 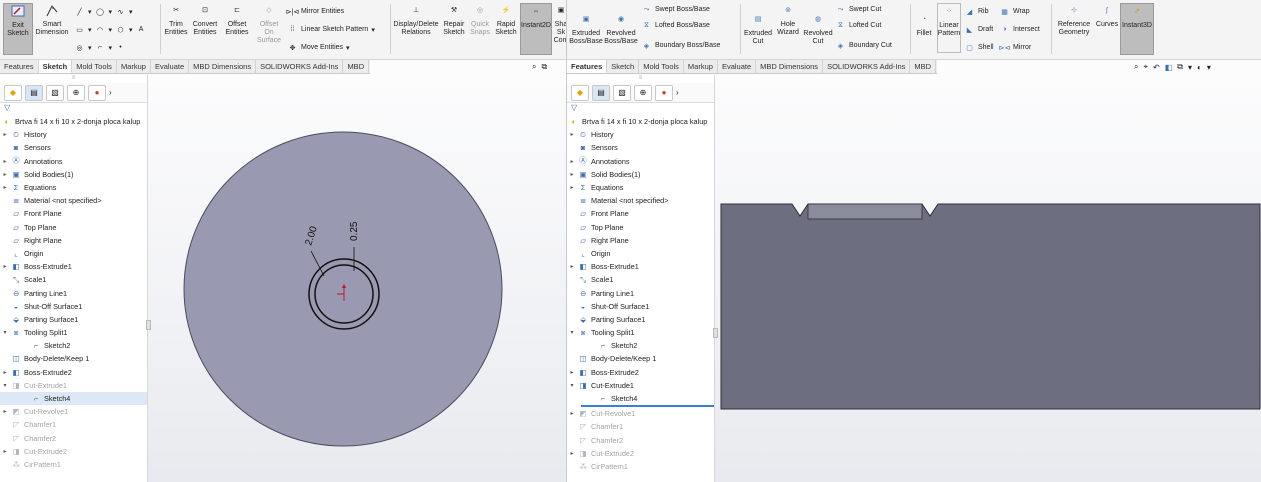 What do you see at coordinates (978, 29) in the screenshot?
I see `draft-button: ◣ Draft` at bounding box center [978, 29].